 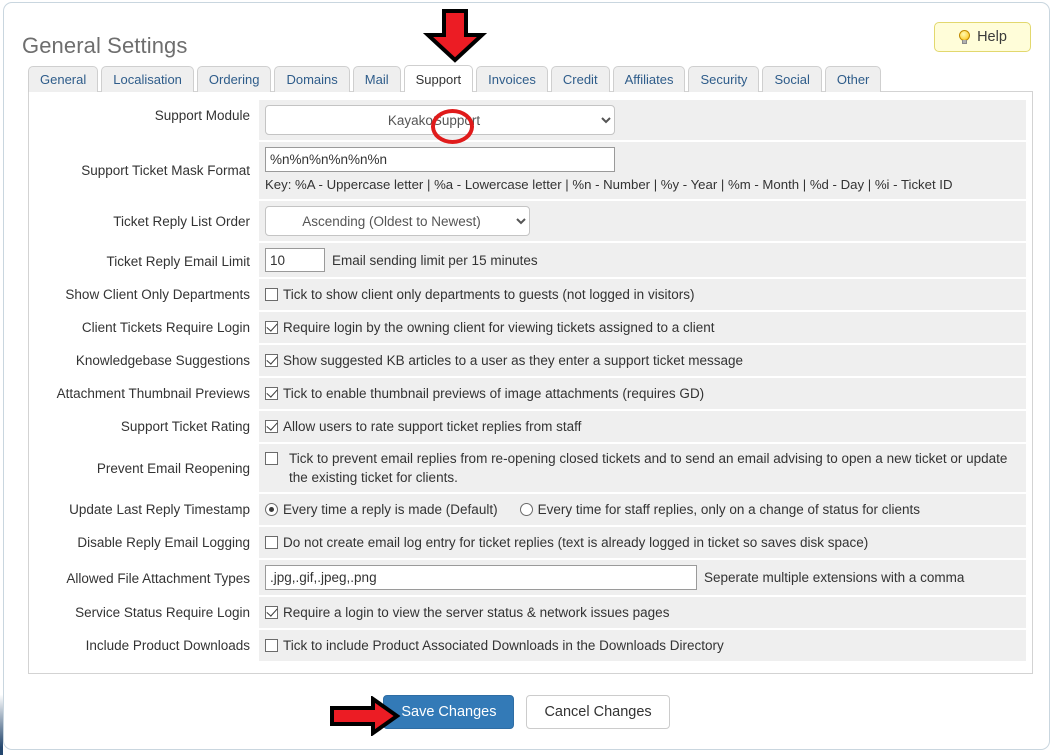 I want to click on tab-label: Localisation, so click(x=147, y=79).